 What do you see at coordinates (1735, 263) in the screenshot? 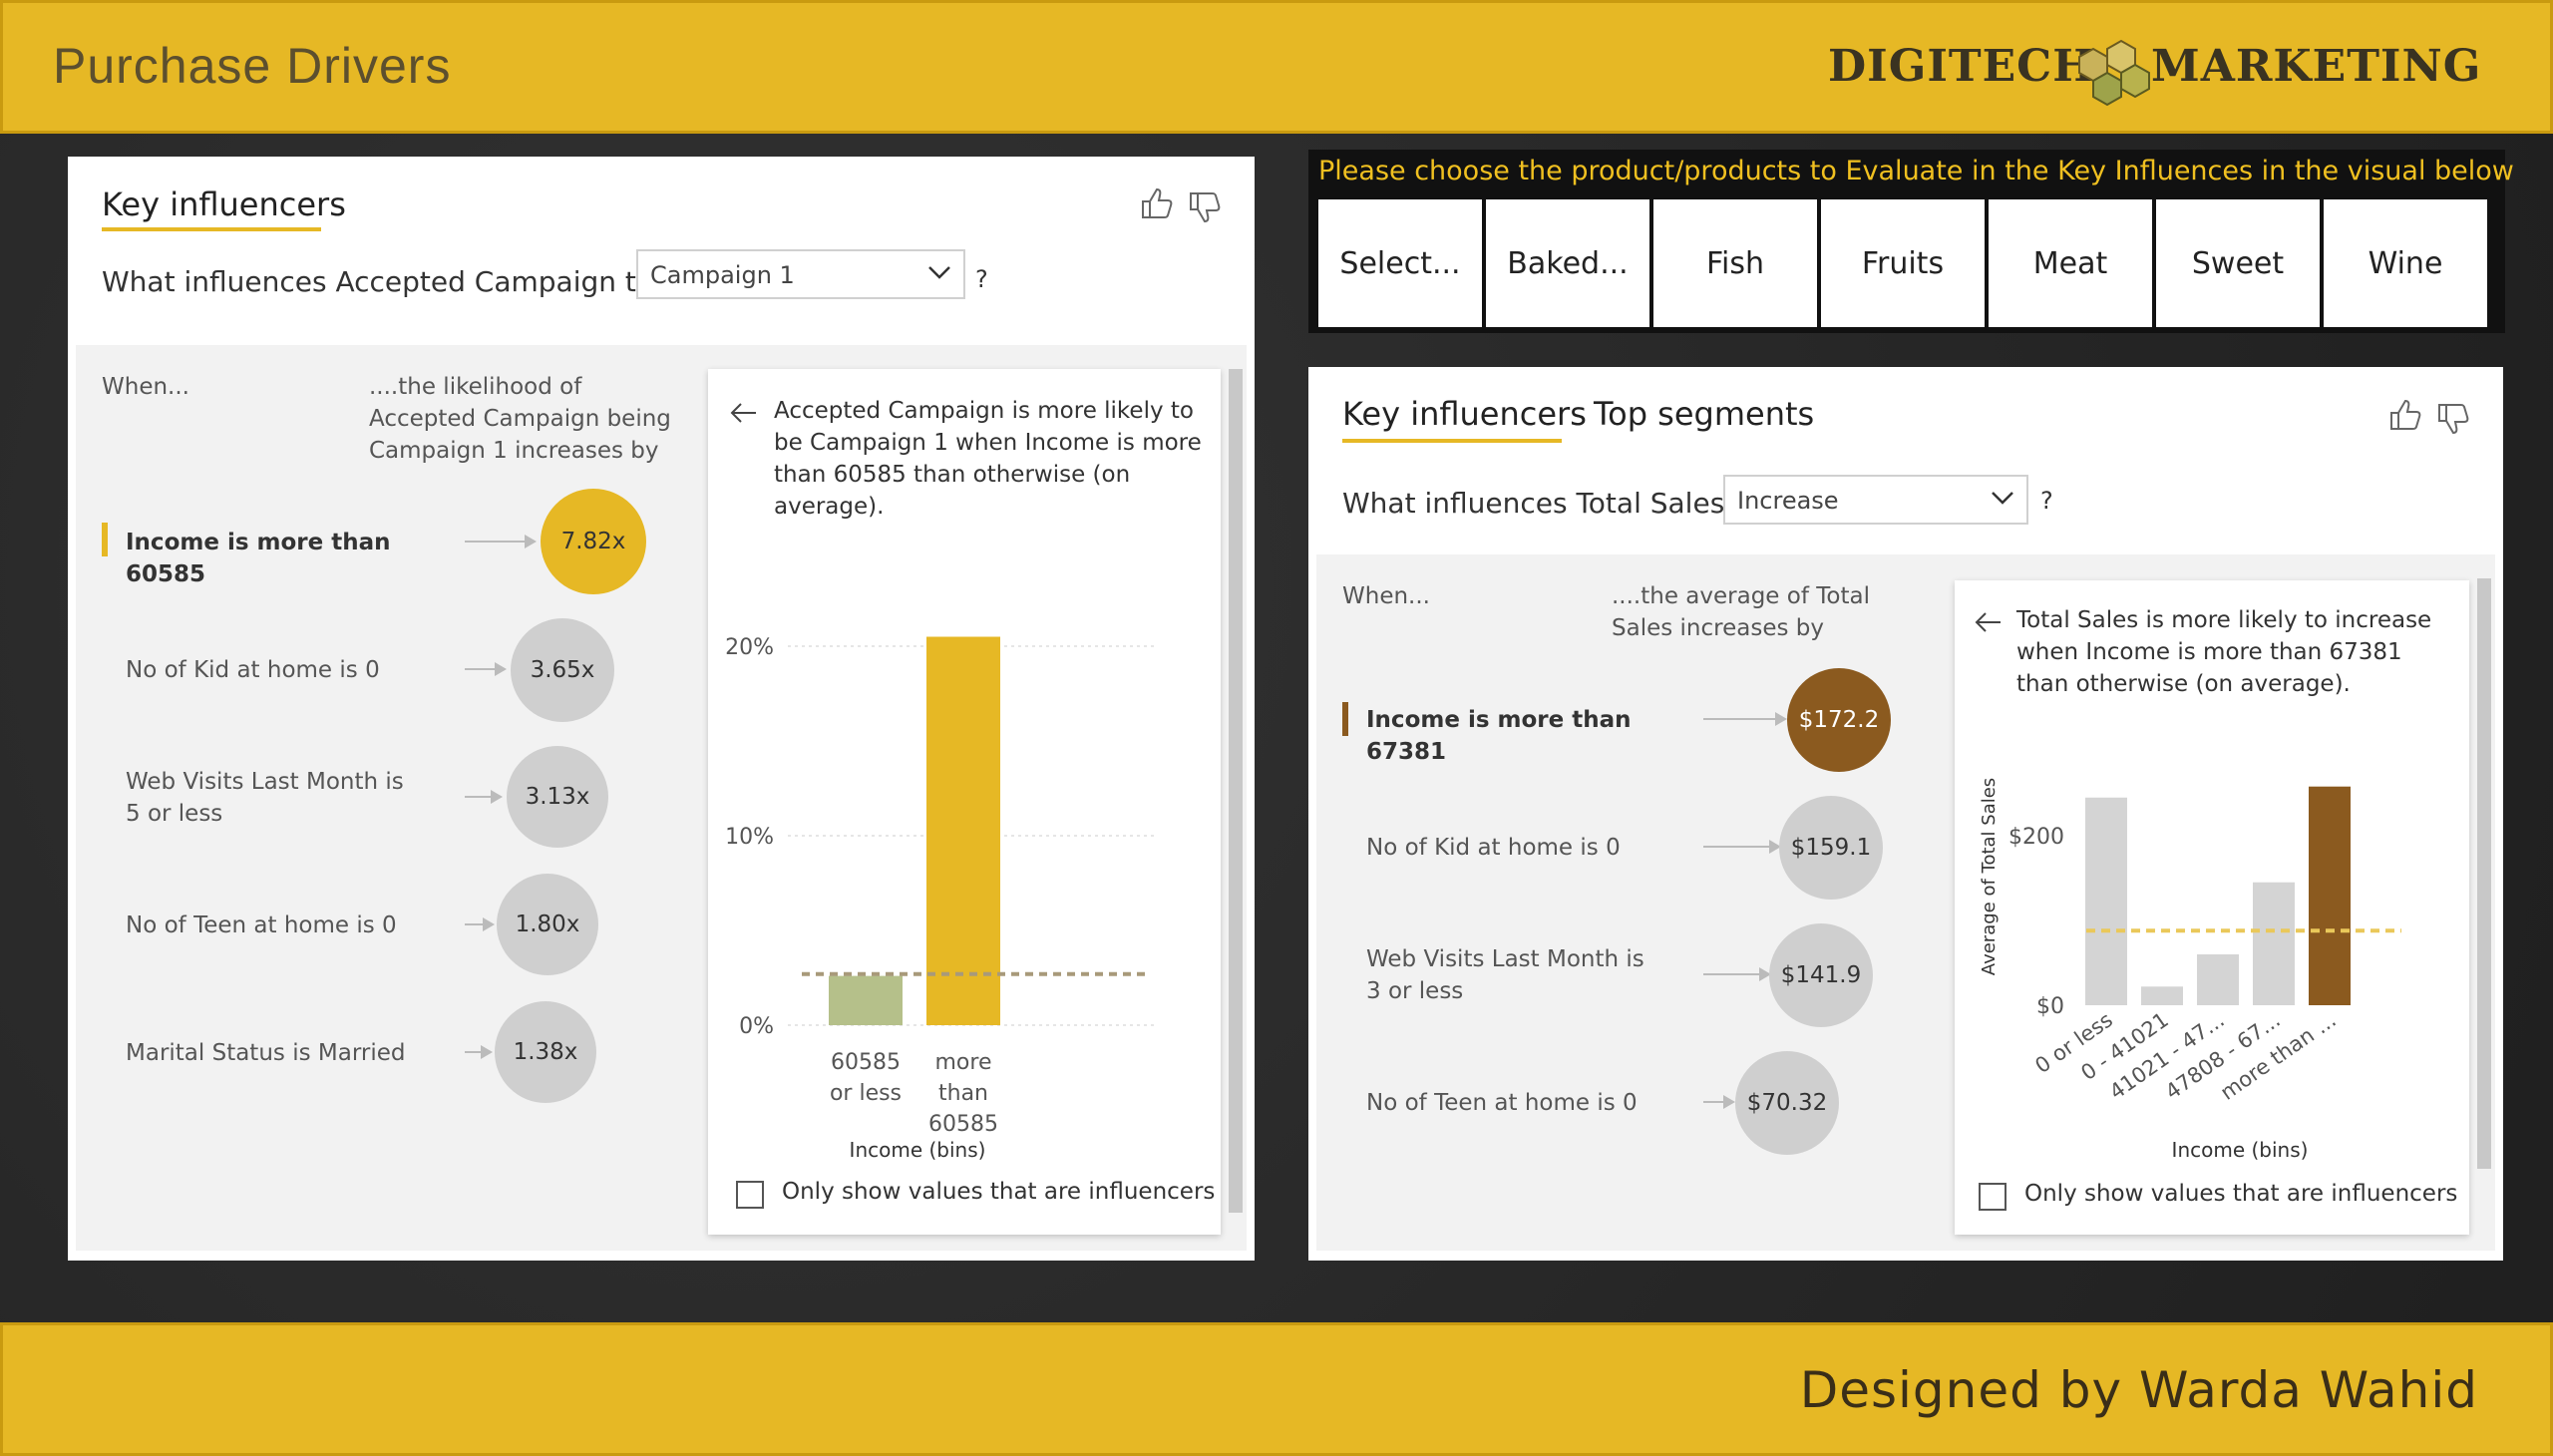
I see `slicer-item-fish: Fish` at bounding box center [1735, 263].